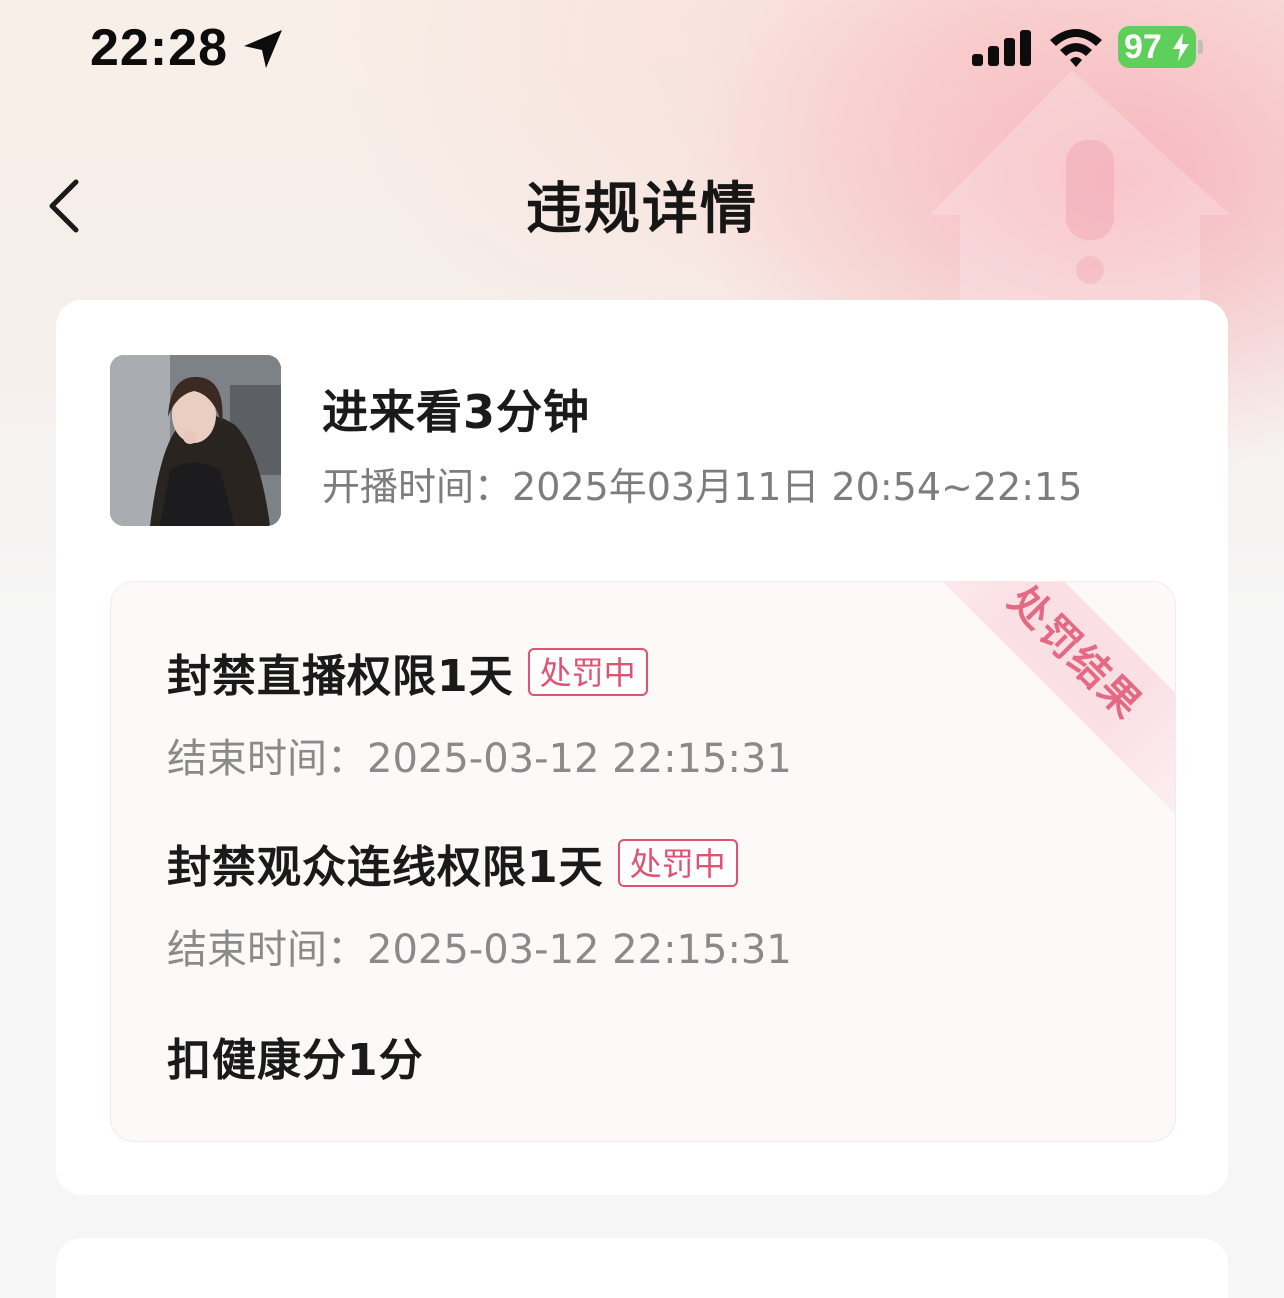 The image size is (1284, 1298). What do you see at coordinates (456, 412) in the screenshot?
I see `stream-title: 进来看3分钟` at bounding box center [456, 412].